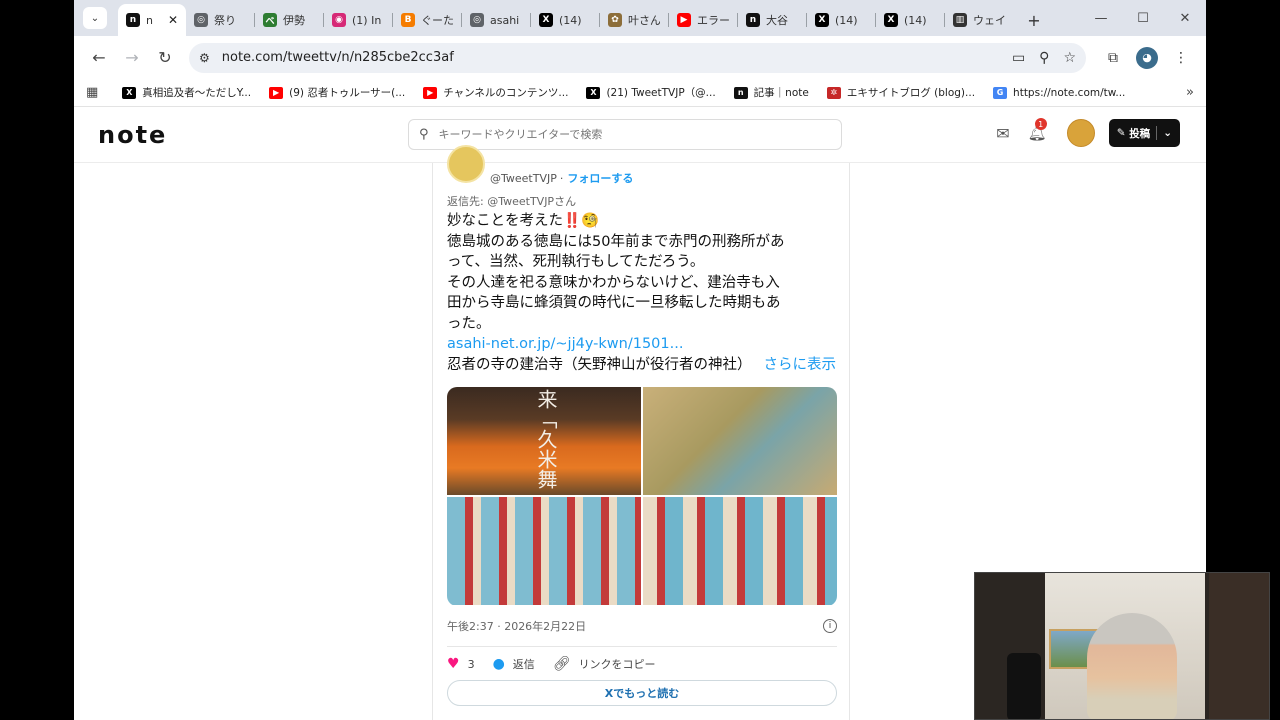 The width and height of the screenshot is (1280, 720). I want to click on media-image-map-right, so click(740, 551).